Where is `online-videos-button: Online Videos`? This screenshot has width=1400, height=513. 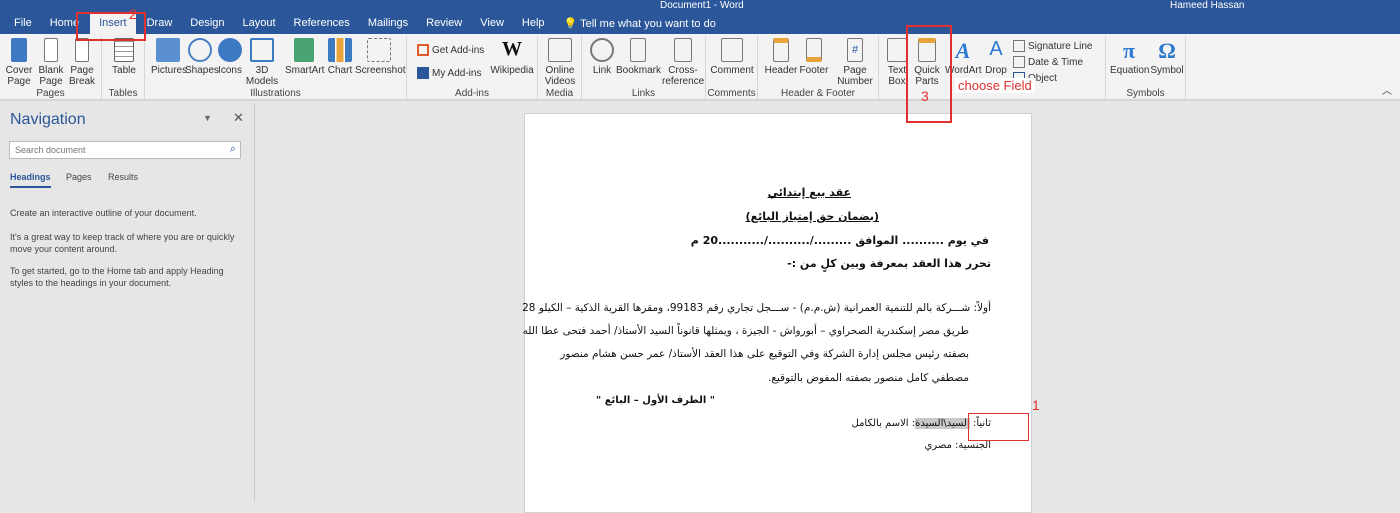
online-videos-button: Online Videos is located at coordinates (560, 62).